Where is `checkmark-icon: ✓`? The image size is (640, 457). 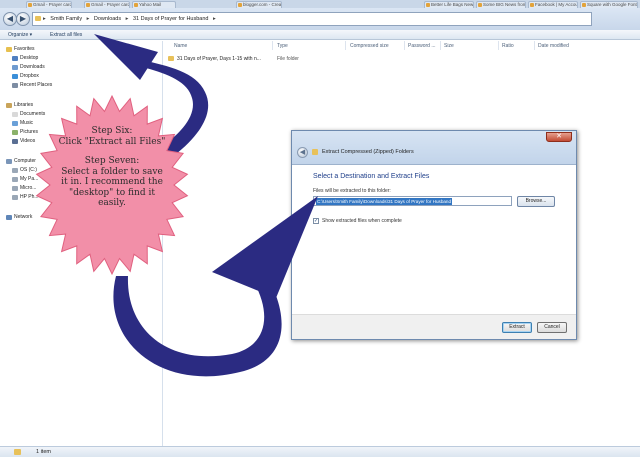 checkmark-icon: ✓ is located at coordinates (316, 221).